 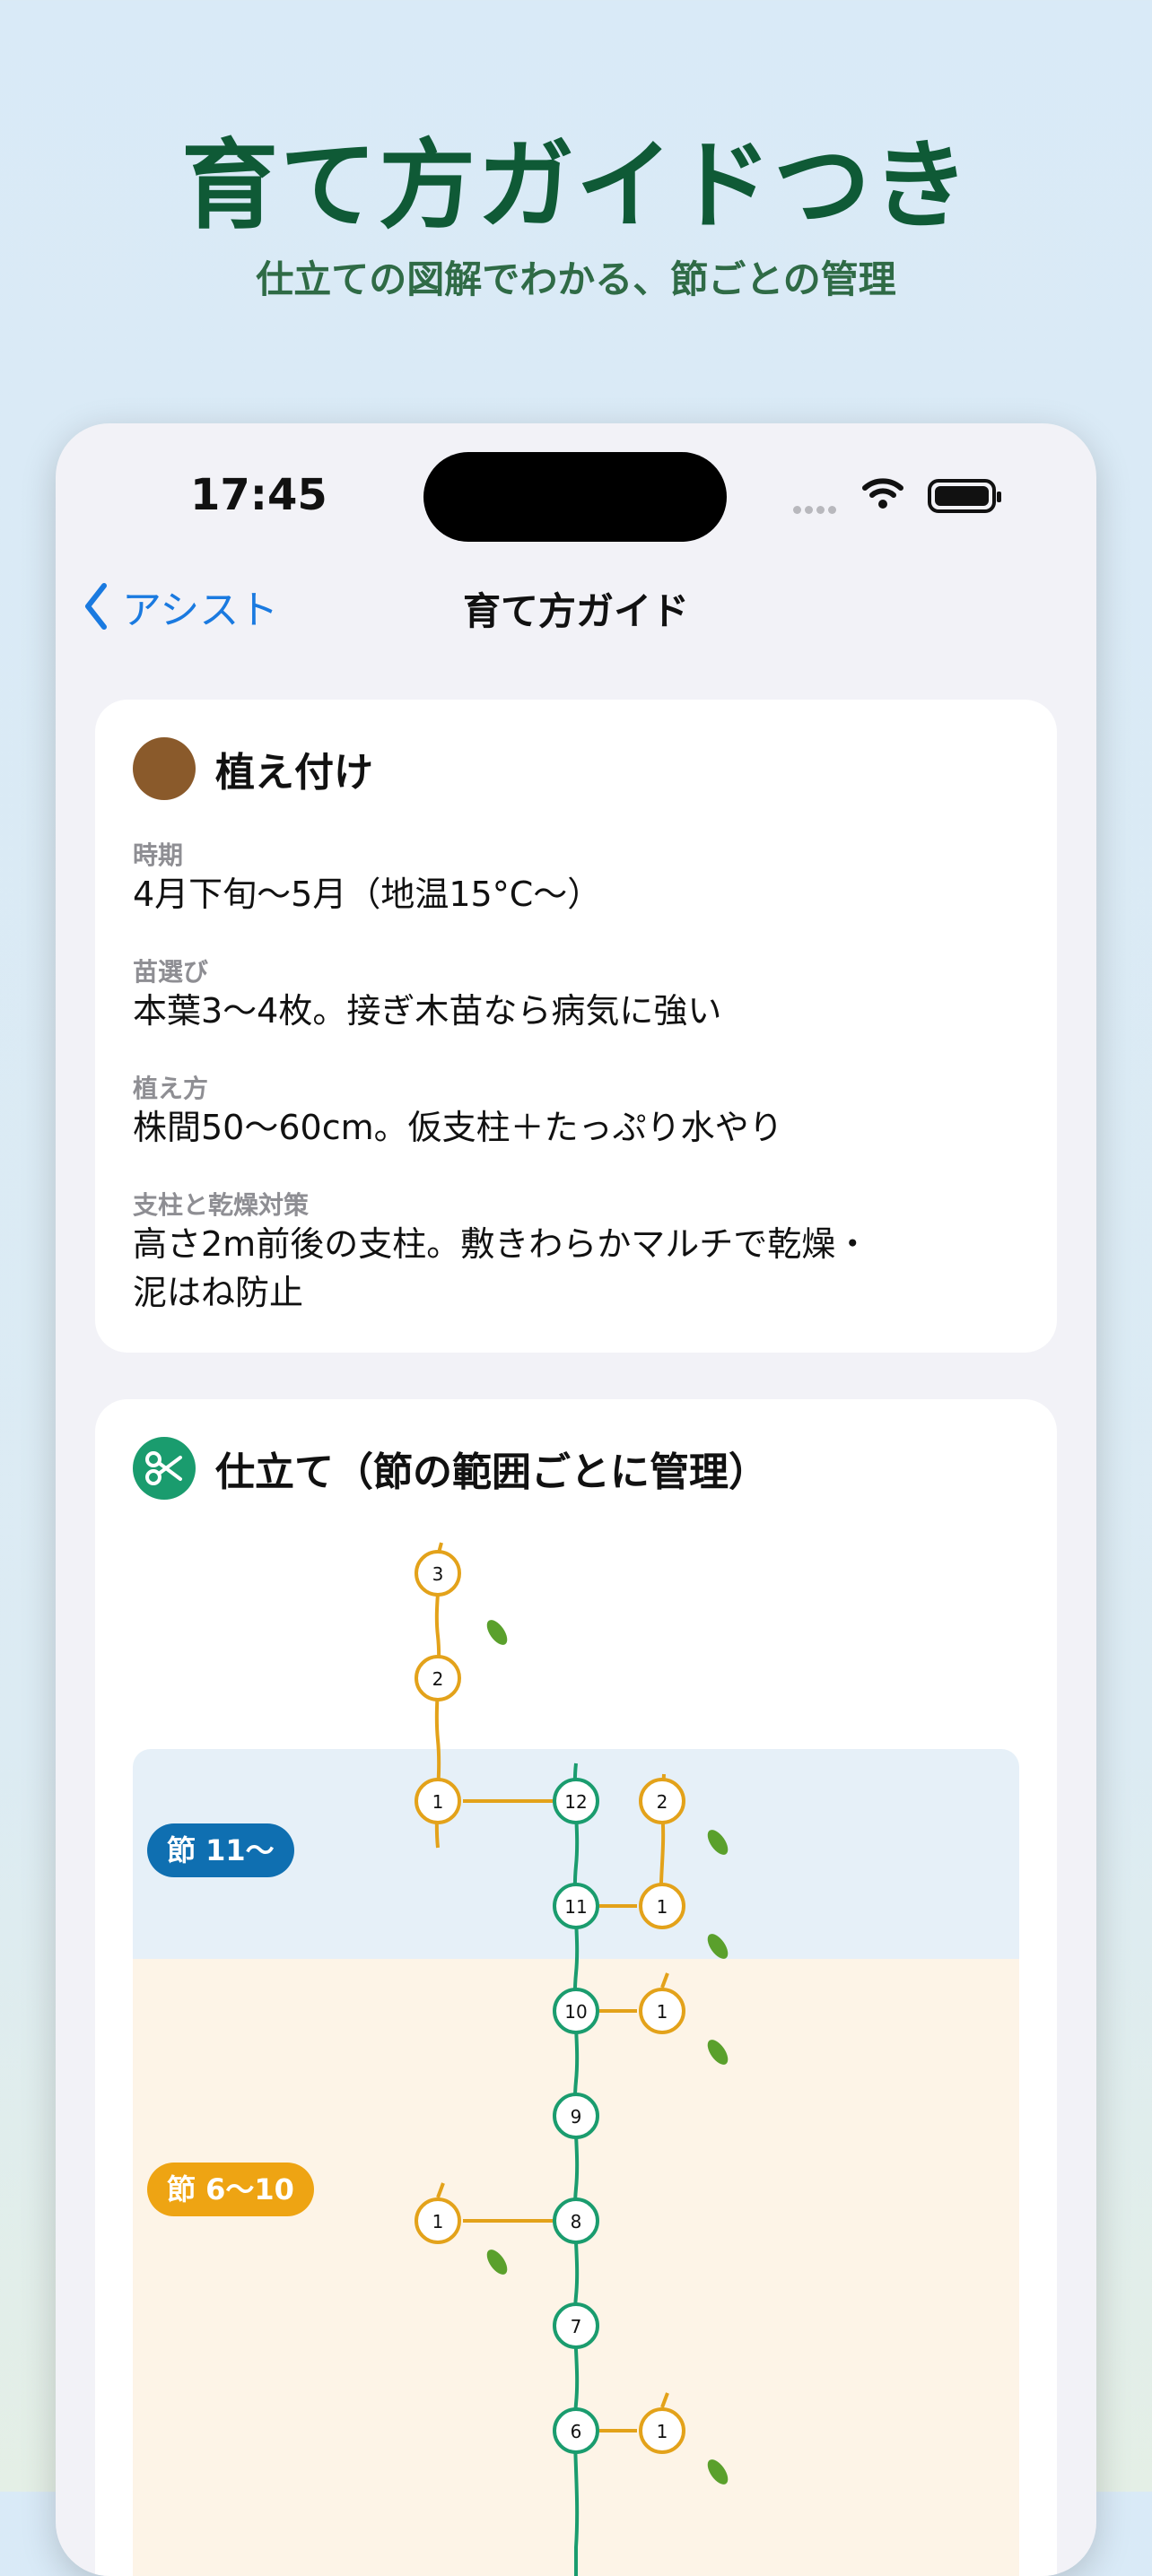 What do you see at coordinates (575, 497) in the screenshot?
I see `dynamic-island` at bounding box center [575, 497].